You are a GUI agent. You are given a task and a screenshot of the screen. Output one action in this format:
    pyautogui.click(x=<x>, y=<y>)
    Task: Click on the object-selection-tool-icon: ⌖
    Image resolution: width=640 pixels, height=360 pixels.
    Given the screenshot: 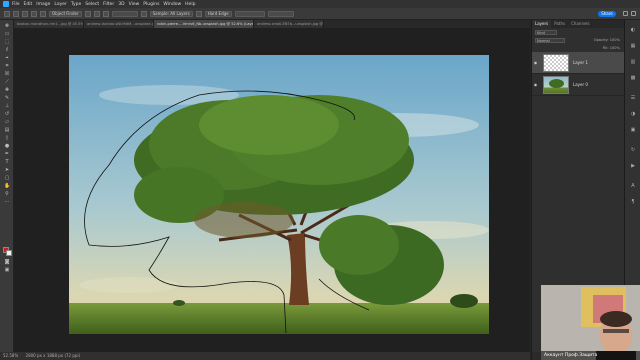 What is the action you would take?
    pyautogui.click(x=7, y=58)
    